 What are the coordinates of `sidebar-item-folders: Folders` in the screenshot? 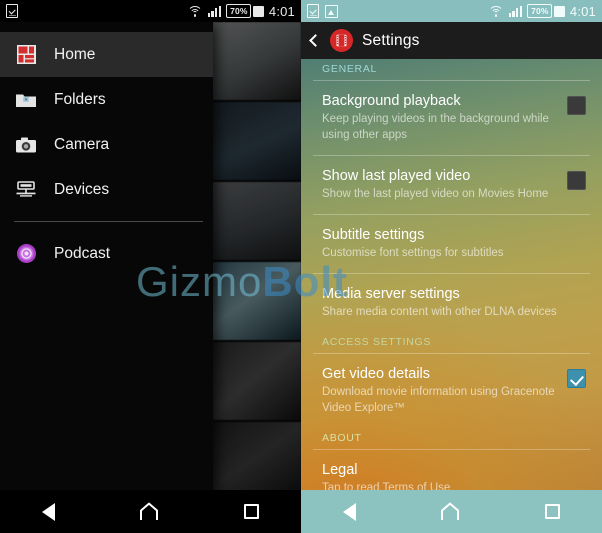 It's located at (106, 99).